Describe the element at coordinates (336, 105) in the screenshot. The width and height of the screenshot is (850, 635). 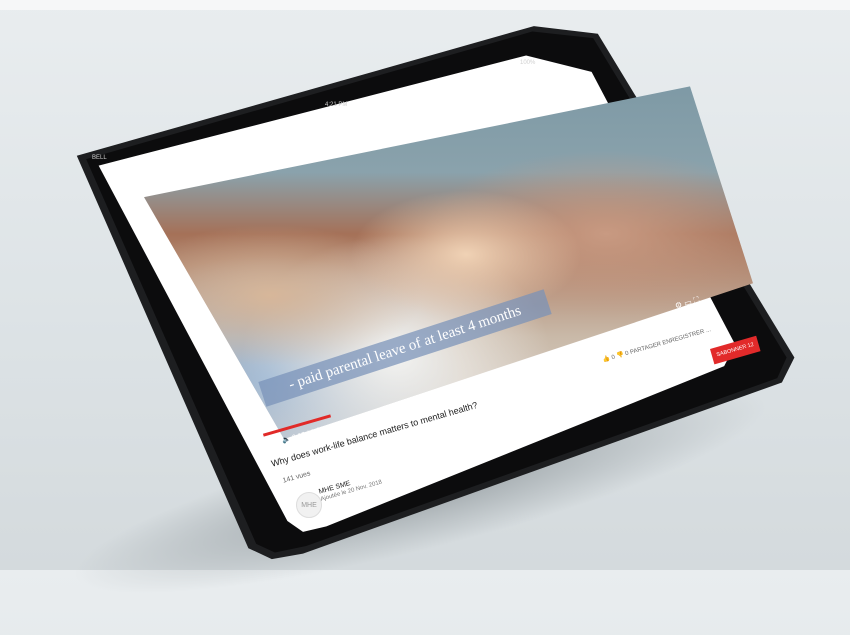
I see `status-time: 4:21 PM` at that location.